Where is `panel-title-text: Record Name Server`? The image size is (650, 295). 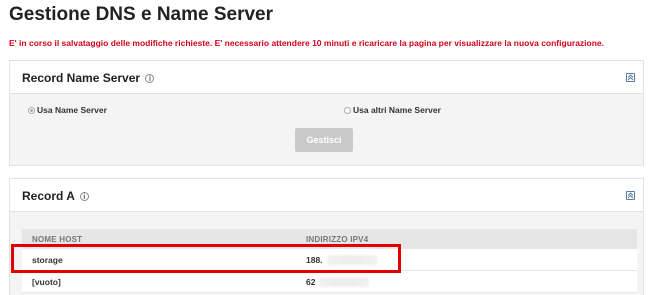
panel-title-text: Record Name Server is located at coordinates (81, 78).